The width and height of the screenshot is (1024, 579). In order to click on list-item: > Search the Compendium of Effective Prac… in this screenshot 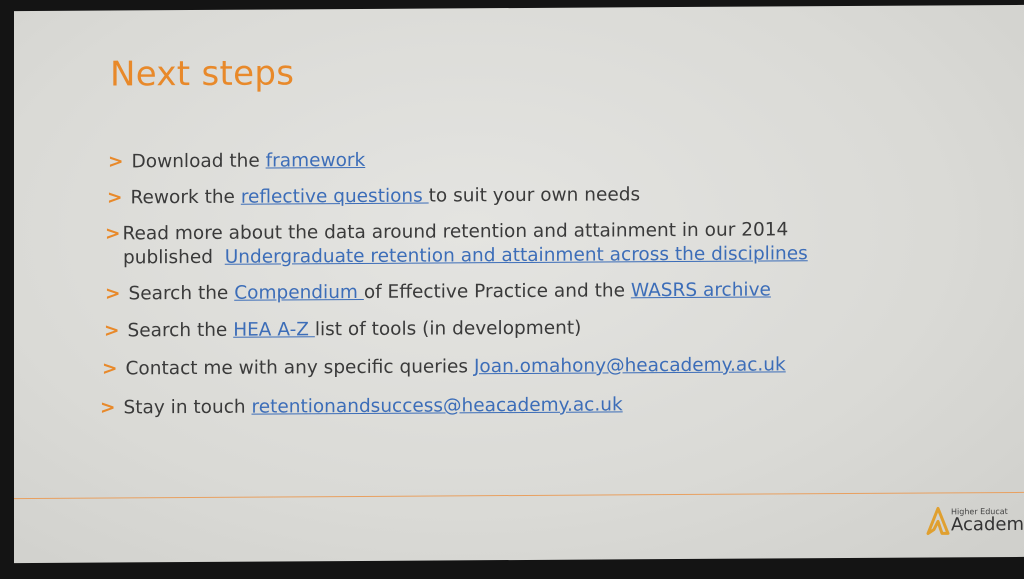, I will do `click(438, 292)`.